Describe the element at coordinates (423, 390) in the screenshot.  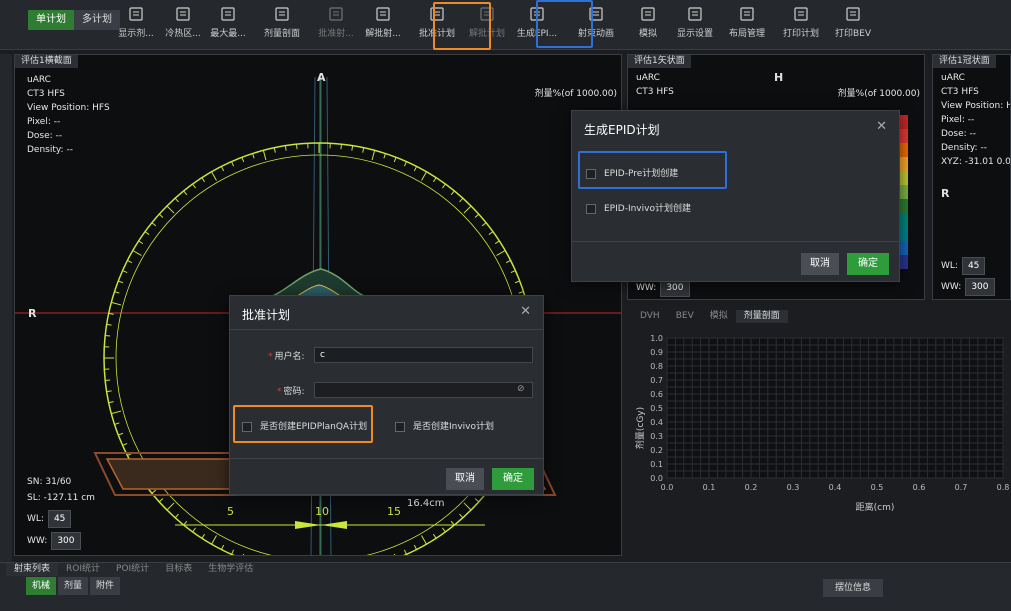
I see `password-input` at that location.